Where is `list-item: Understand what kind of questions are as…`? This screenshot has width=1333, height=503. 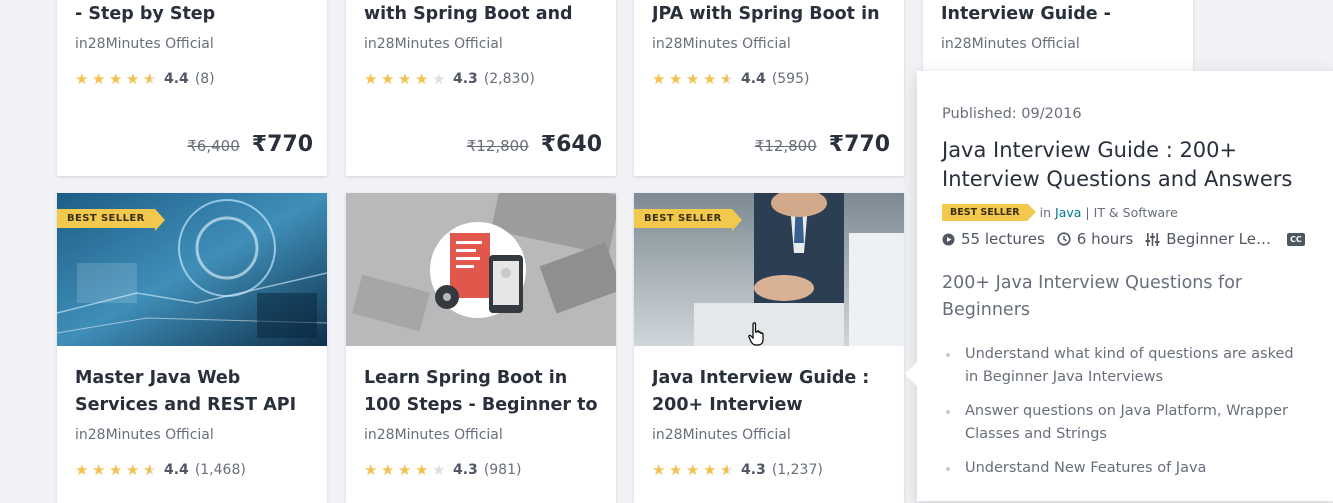
list-item: Understand what kind of questions are as… is located at coordinates (1125, 365).